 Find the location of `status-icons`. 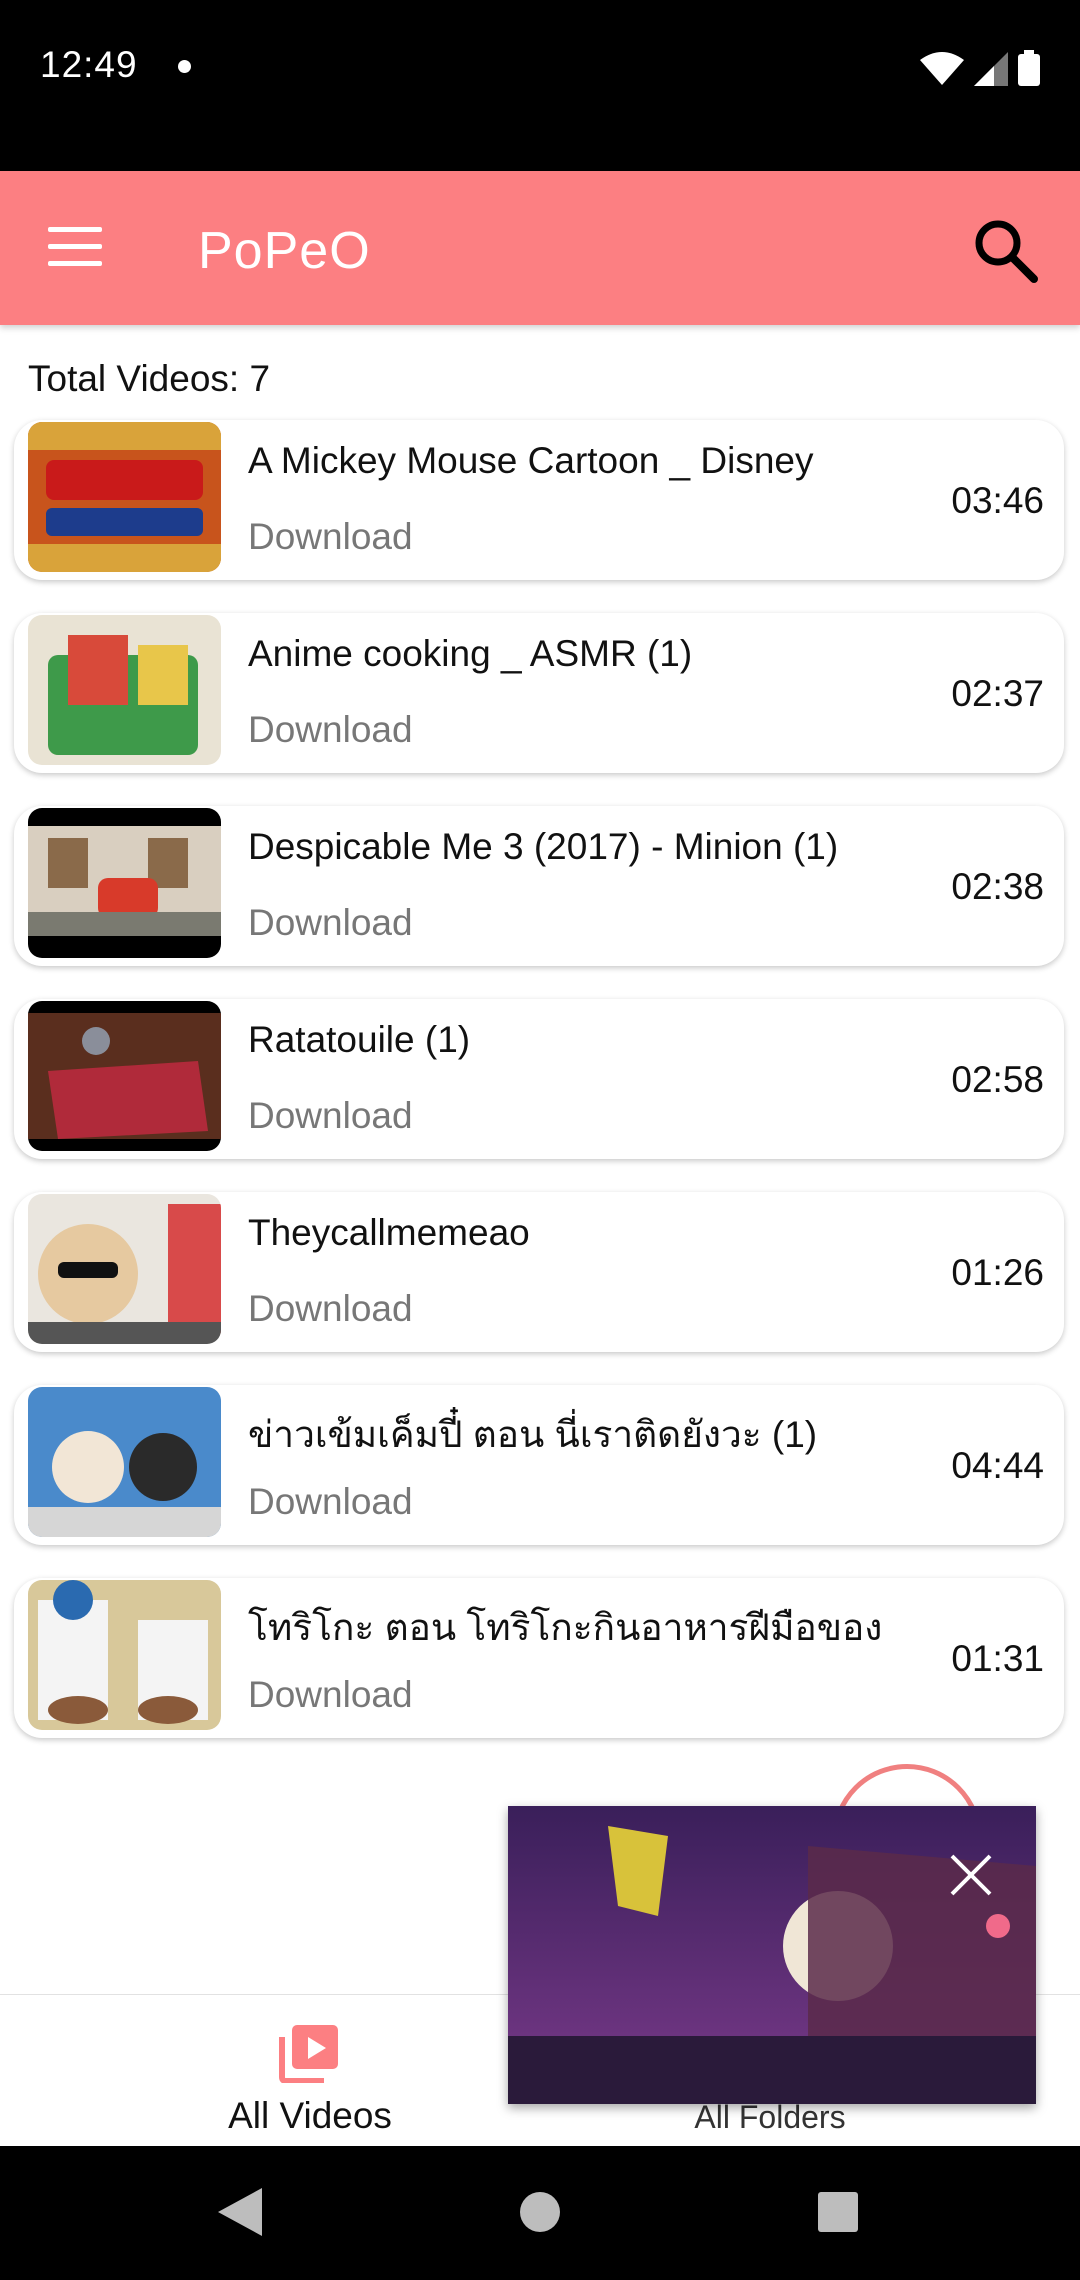

status-icons is located at coordinates (980, 68).